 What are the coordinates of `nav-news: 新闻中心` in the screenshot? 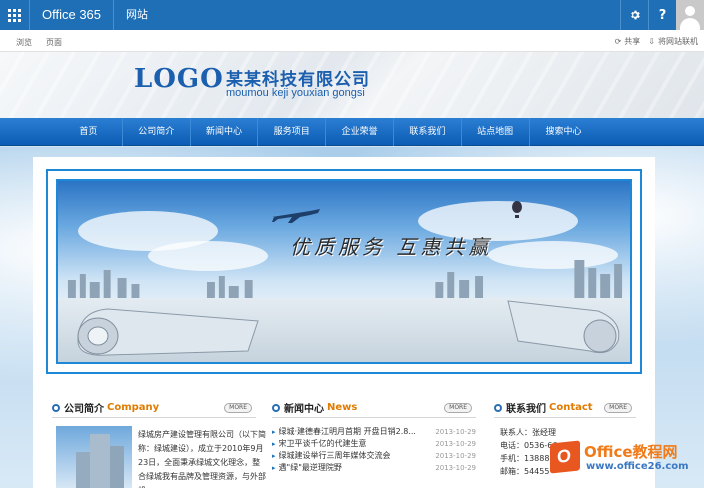 It's located at (225, 132).